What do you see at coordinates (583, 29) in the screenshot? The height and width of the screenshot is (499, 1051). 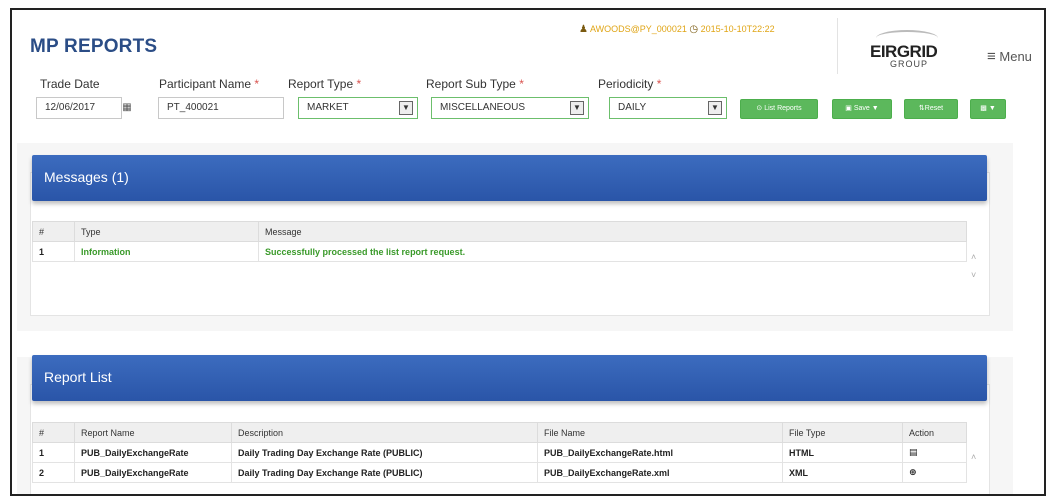 I see `user-icon: ♟` at bounding box center [583, 29].